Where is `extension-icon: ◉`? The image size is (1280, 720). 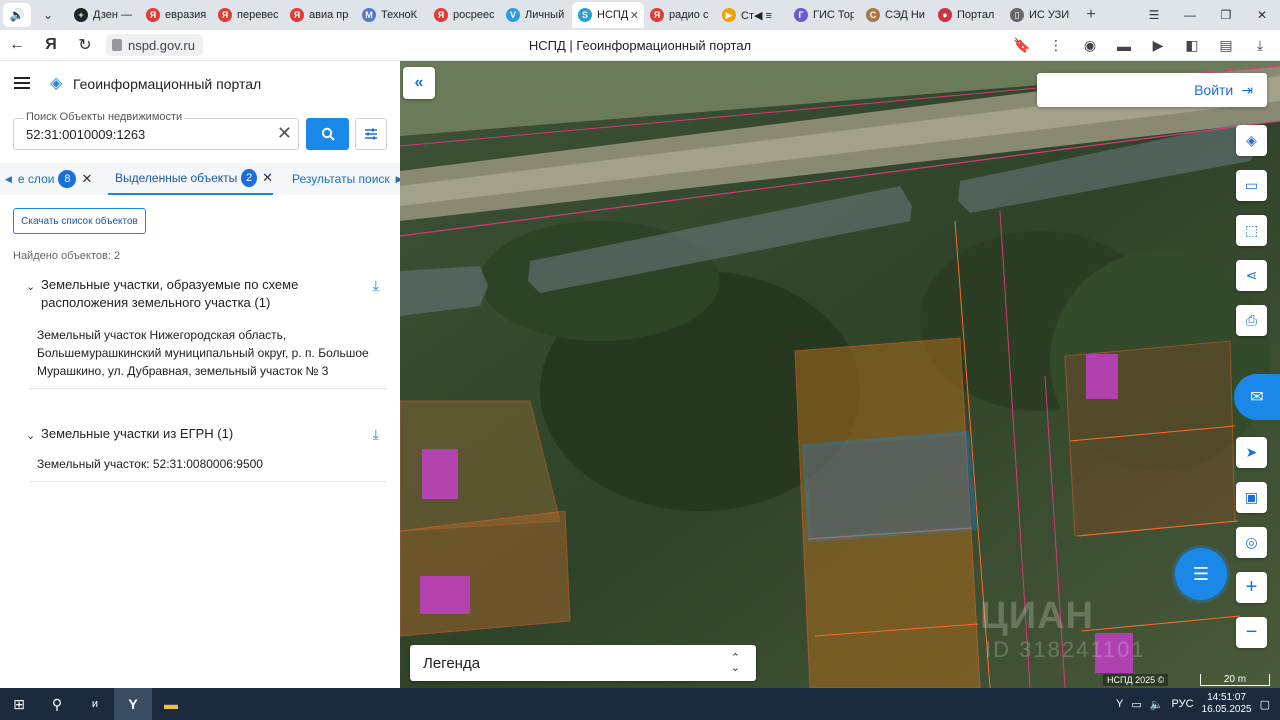 extension-icon: ◉ is located at coordinates (1090, 45).